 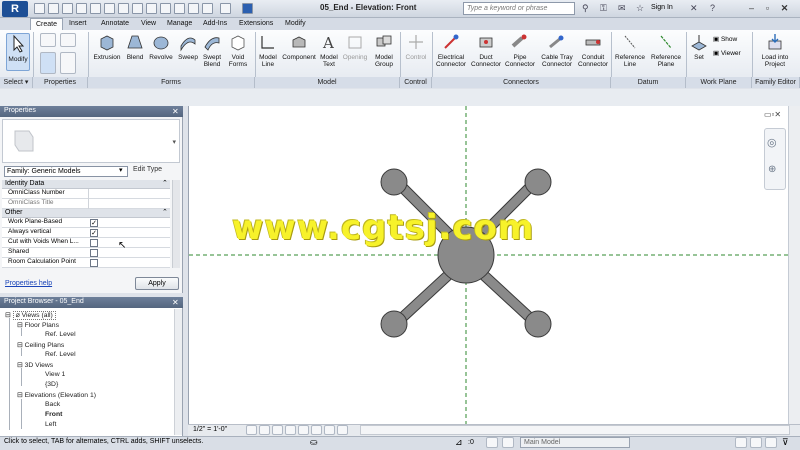 What do you see at coordinates (115, 24) in the screenshot?
I see `tab-annotate: Annotate` at bounding box center [115, 24].